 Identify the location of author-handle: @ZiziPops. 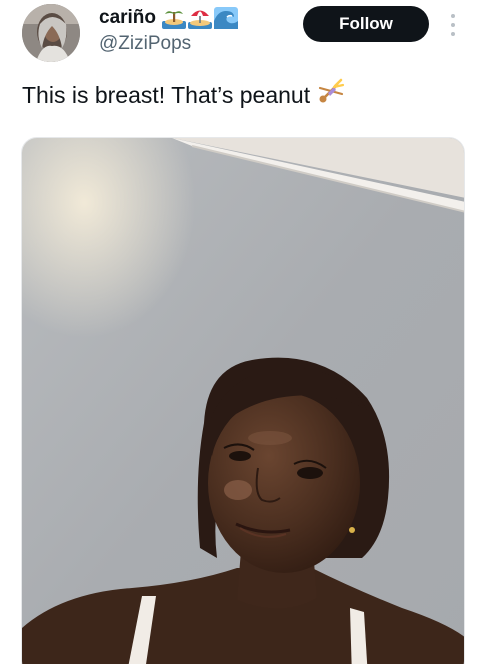
(168, 44).